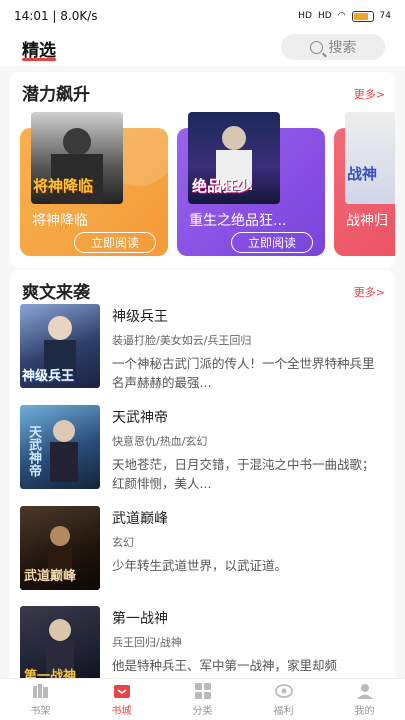 The height and width of the screenshot is (720, 405). Describe the element at coordinates (77, 158) in the screenshot. I see `book-cover: 将神降临` at that location.